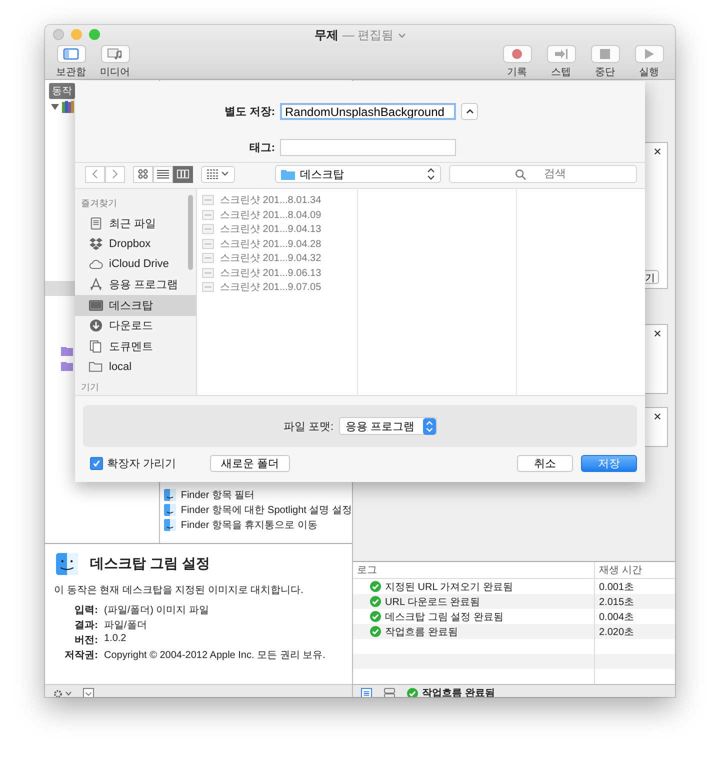 This screenshot has width=720, height=761. Describe the element at coordinates (469, 111) in the screenshot. I see `expand-button` at that location.